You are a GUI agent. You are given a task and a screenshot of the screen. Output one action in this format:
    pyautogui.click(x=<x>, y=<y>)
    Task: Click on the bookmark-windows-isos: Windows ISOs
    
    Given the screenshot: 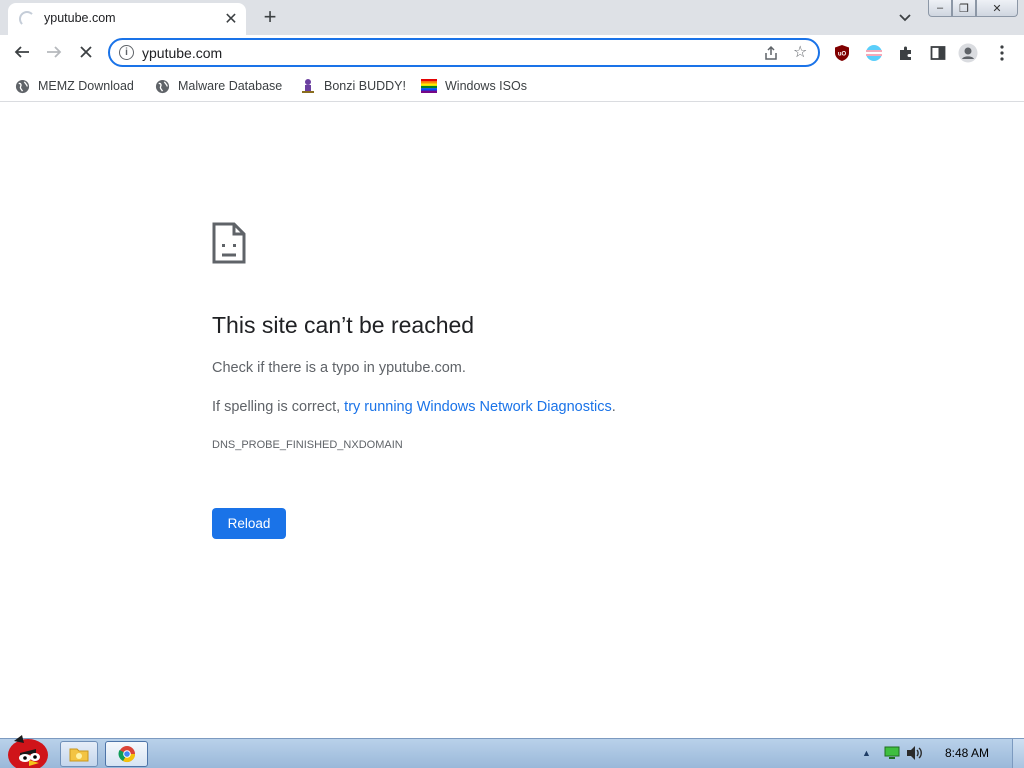 What is the action you would take?
    pyautogui.click(x=474, y=86)
    